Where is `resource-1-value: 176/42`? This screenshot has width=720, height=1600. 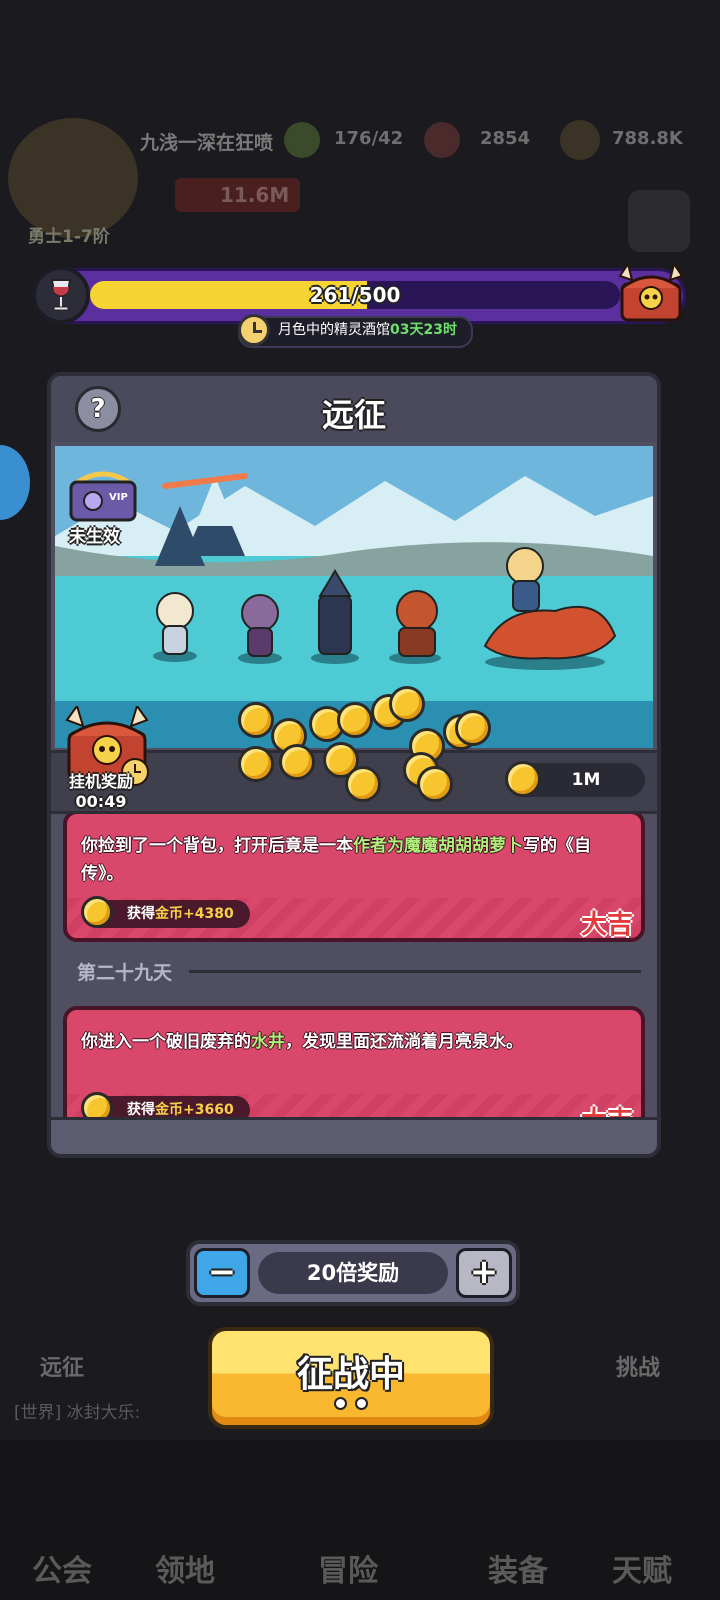 resource-1-value: 176/42 is located at coordinates (369, 138).